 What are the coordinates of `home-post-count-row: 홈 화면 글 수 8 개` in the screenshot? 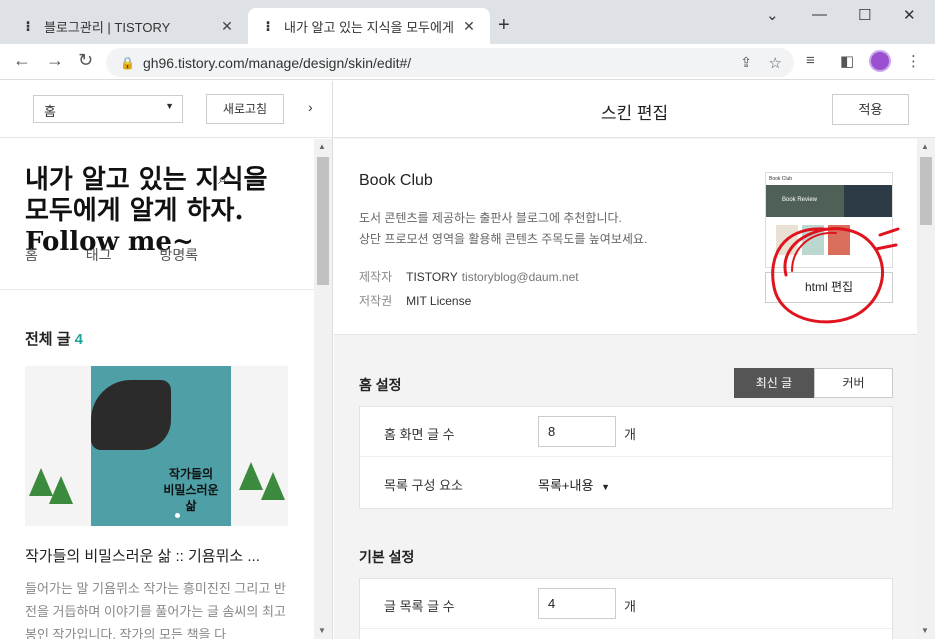 It's located at (626, 432).